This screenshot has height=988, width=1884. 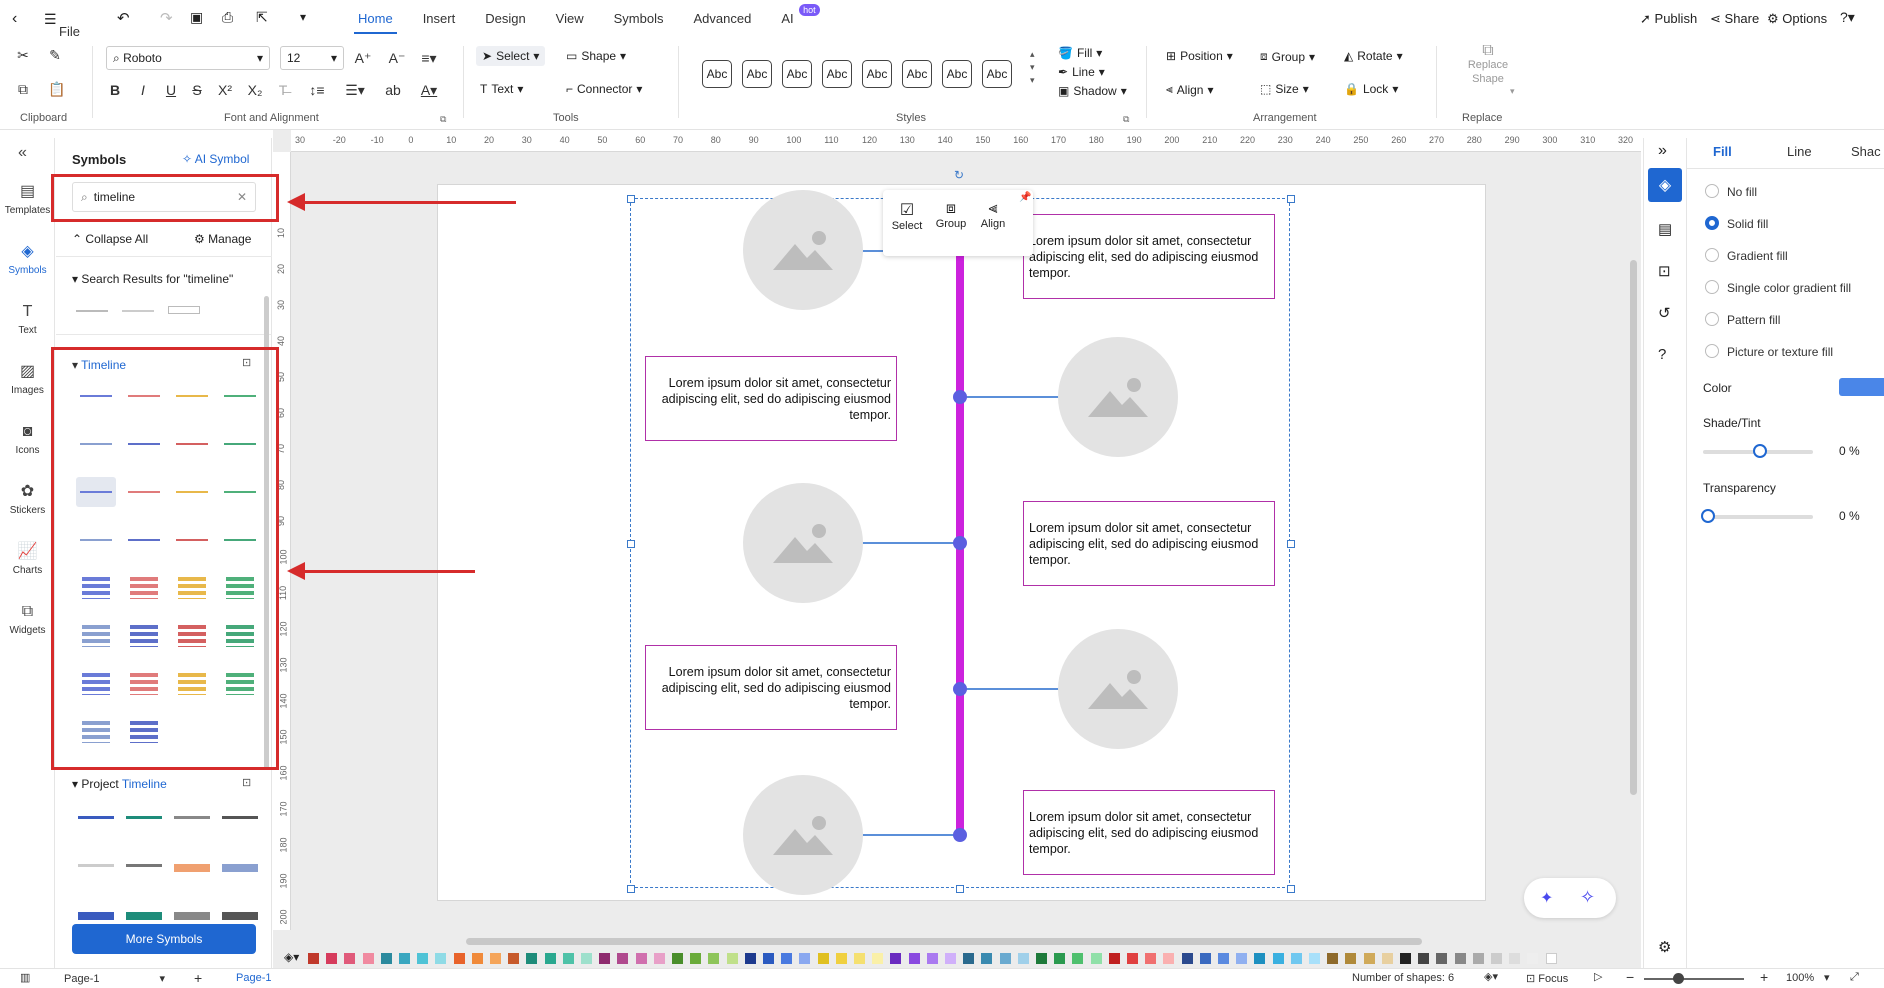 What do you see at coordinates (1287, 56) in the screenshot?
I see `group-button: ⧈ Group ▾` at bounding box center [1287, 56].